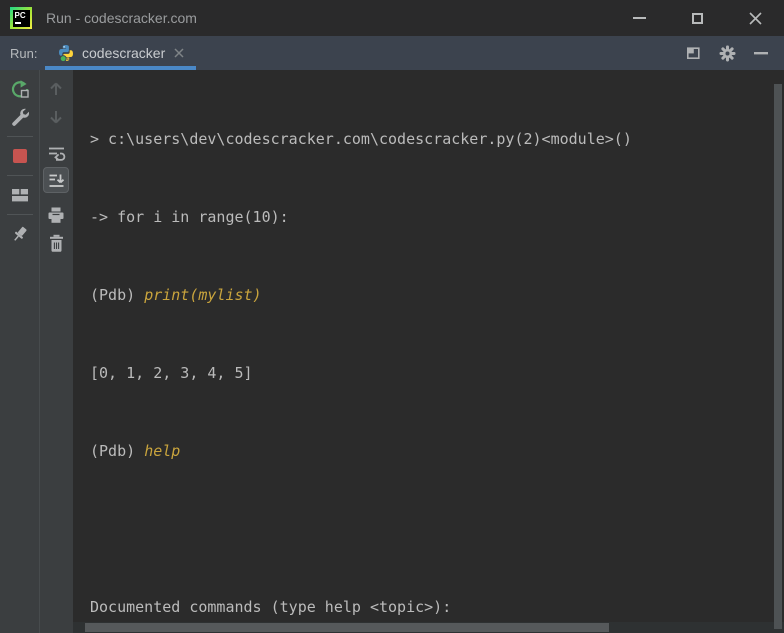  I want to click on window-title: Run - codescracker.com, so click(121, 18).